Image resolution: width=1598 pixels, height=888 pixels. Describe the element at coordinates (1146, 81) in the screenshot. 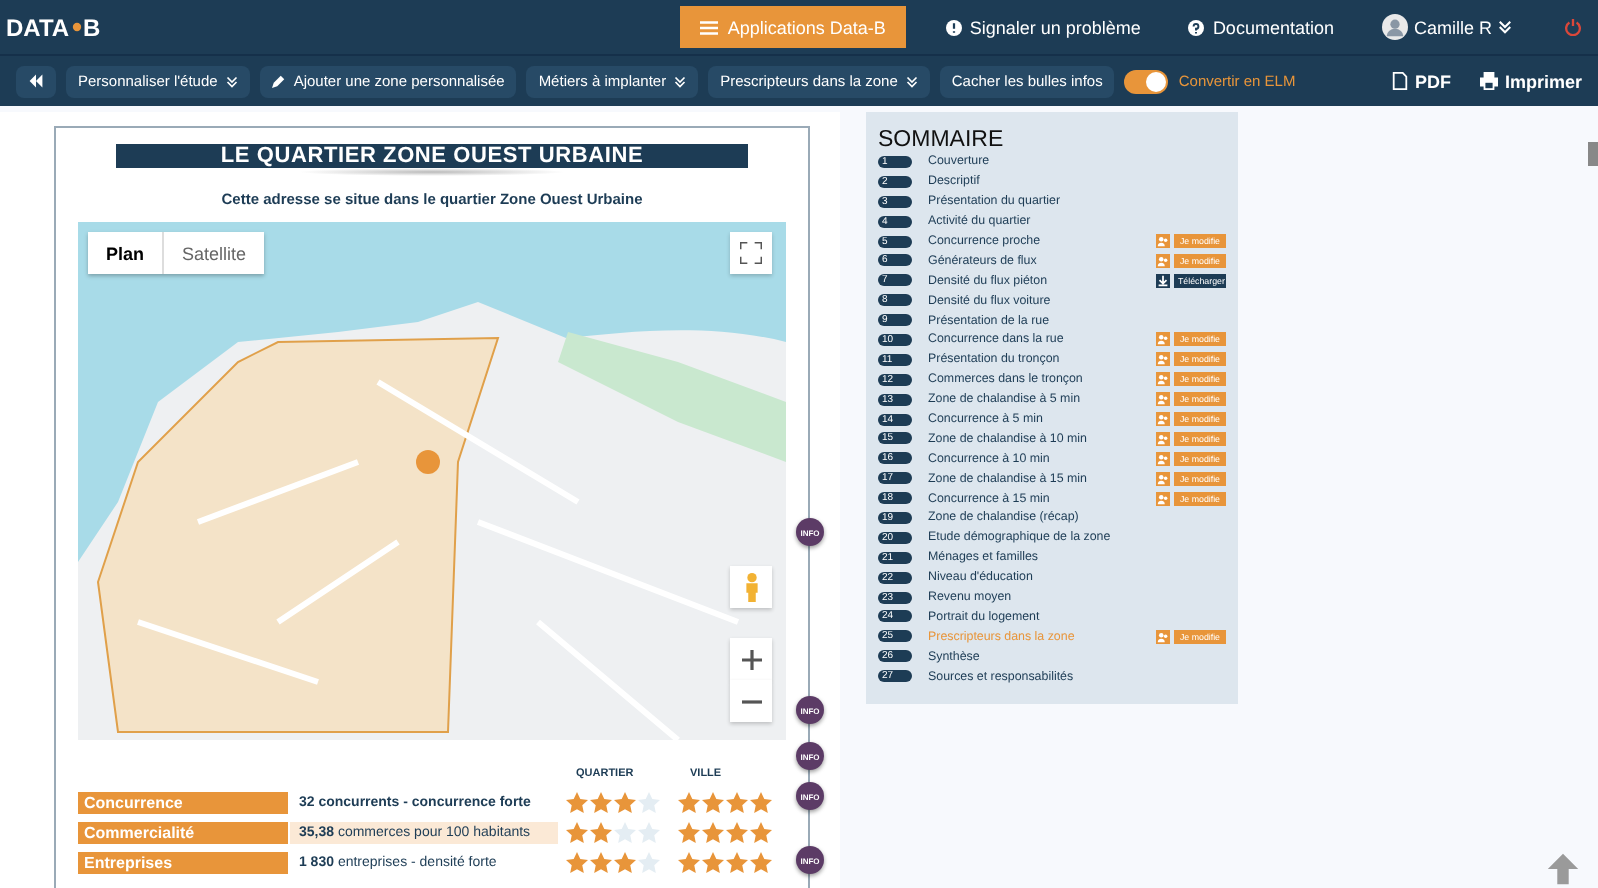

I see `elm-toggle` at that location.